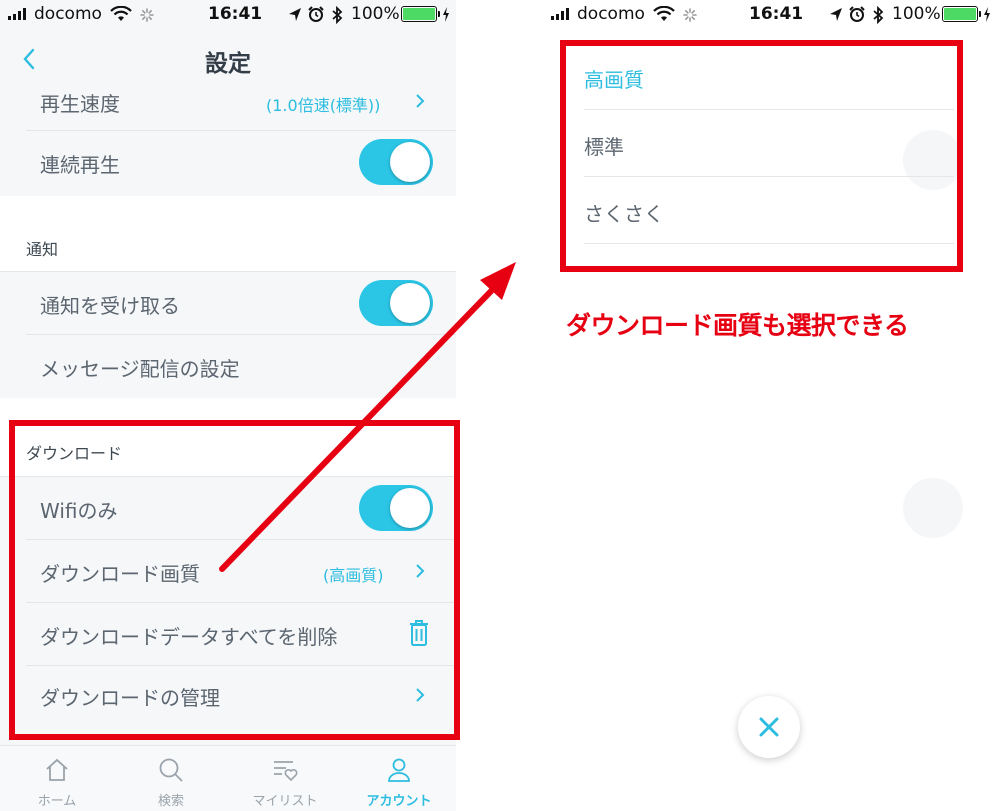 The height and width of the screenshot is (811, 1000). Describe the element at coordinates (228, 64) in the screenshot. I see `page-title: 設定` at that location.